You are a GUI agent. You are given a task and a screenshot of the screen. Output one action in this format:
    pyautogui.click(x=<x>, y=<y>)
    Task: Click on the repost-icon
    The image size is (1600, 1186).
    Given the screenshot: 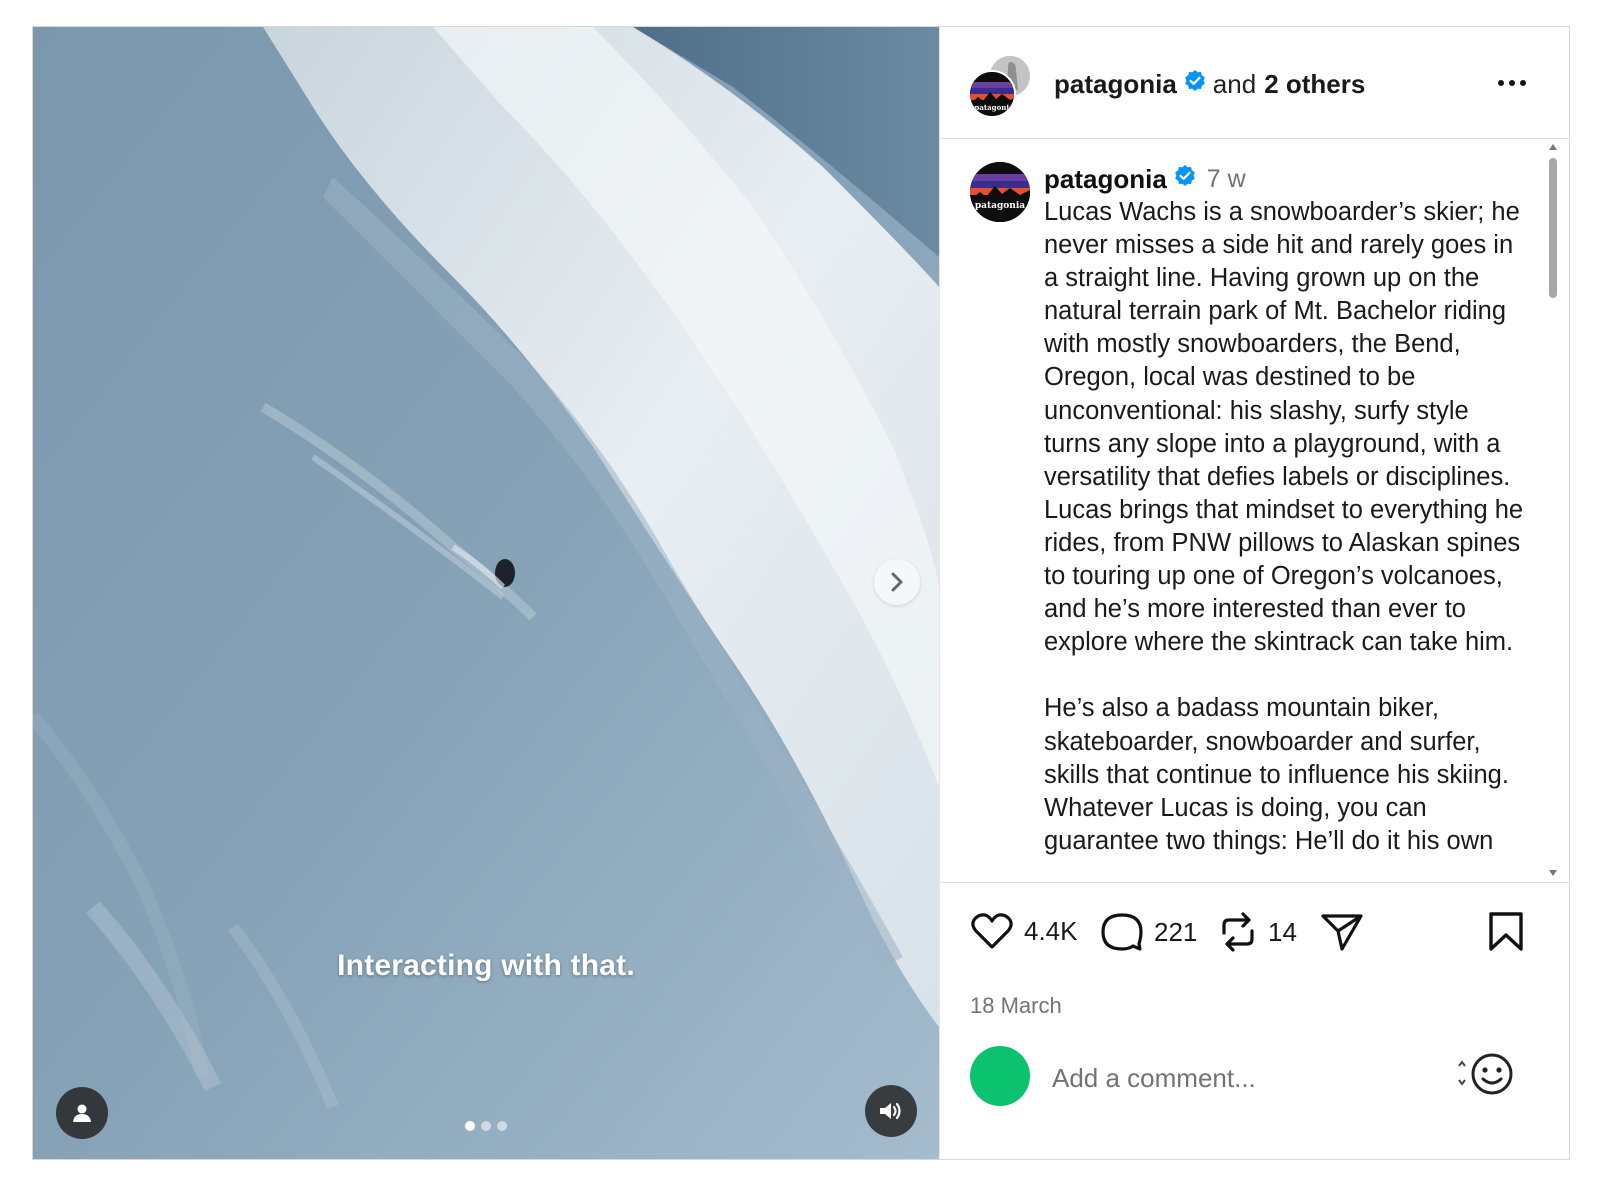 What is the action you would take?
    pyautogui.click(x=1238, y=932)
    